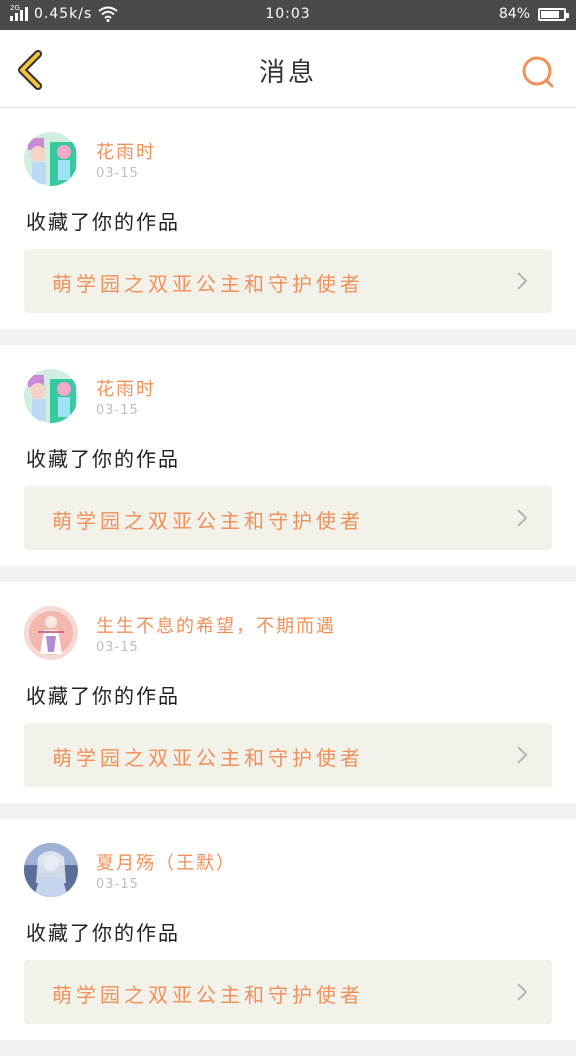  Describe the element at coordinates (287, 73) in the screenshot. I see `page-title: 消息` at that location.